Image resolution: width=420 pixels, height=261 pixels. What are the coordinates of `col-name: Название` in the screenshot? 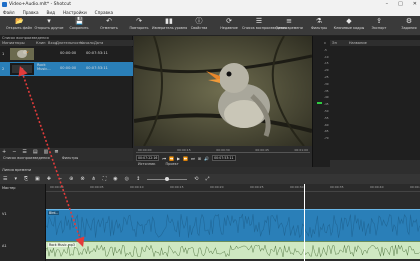 It's located at (358, 43).